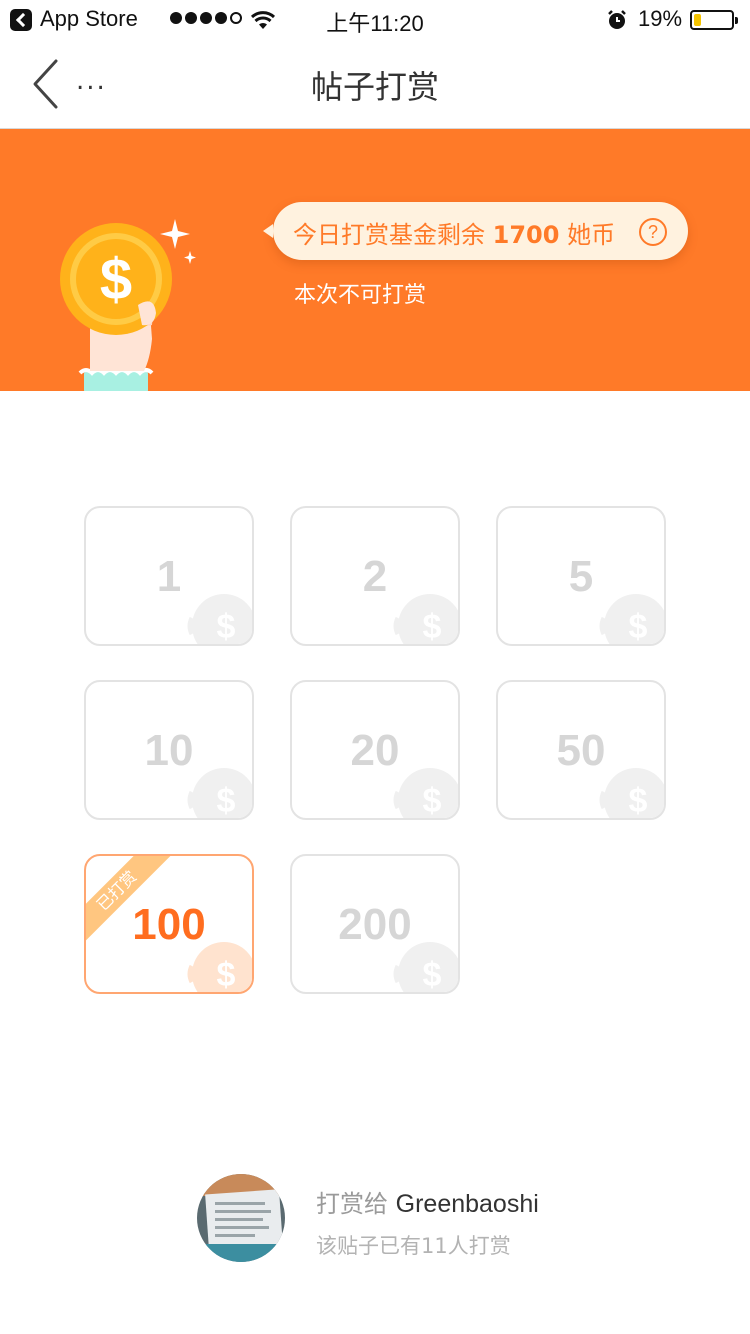 This screenshot has width=750, height=1334. What do you see at coordinates (697, 20) in the screenshot?
I see `battery-level` at bounding box center [697, 20].